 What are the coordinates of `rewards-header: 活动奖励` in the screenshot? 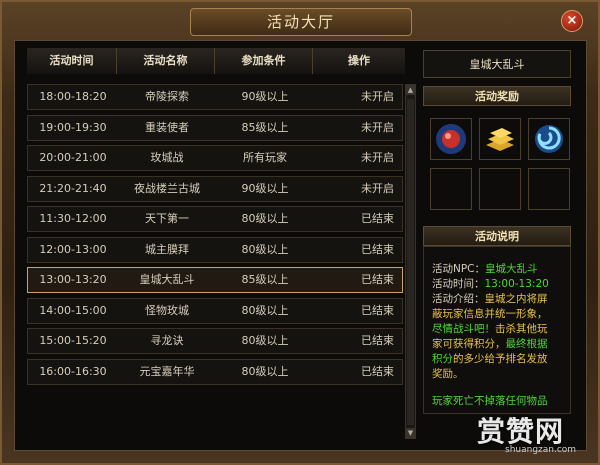 It's located at (497, 96).